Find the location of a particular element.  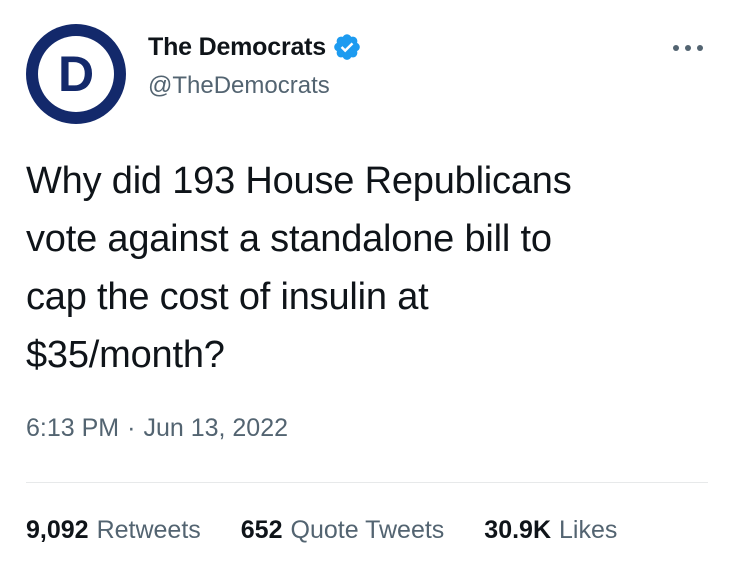

quote-tweets-stat: 652 Quote Tweets is located at coordinates (343, 530).